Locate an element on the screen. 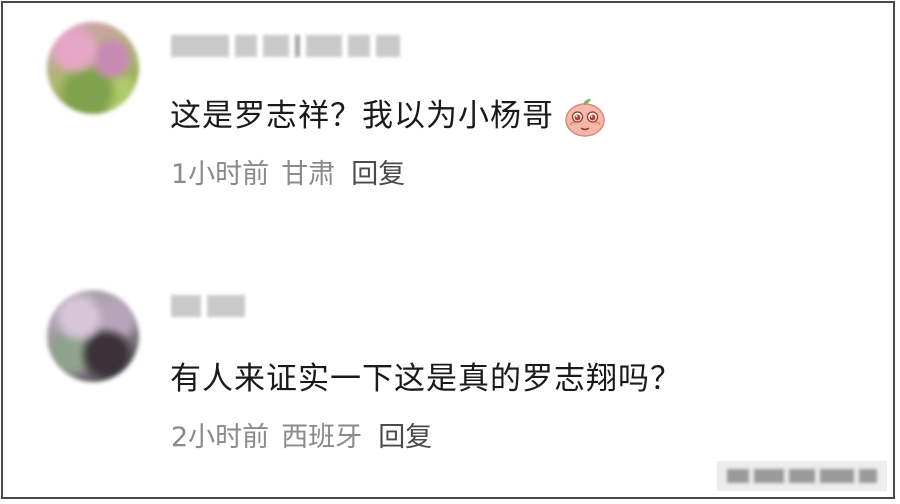  comment-meta: 1小时前 甘肃 回复 is located at coordinates (294, 175).